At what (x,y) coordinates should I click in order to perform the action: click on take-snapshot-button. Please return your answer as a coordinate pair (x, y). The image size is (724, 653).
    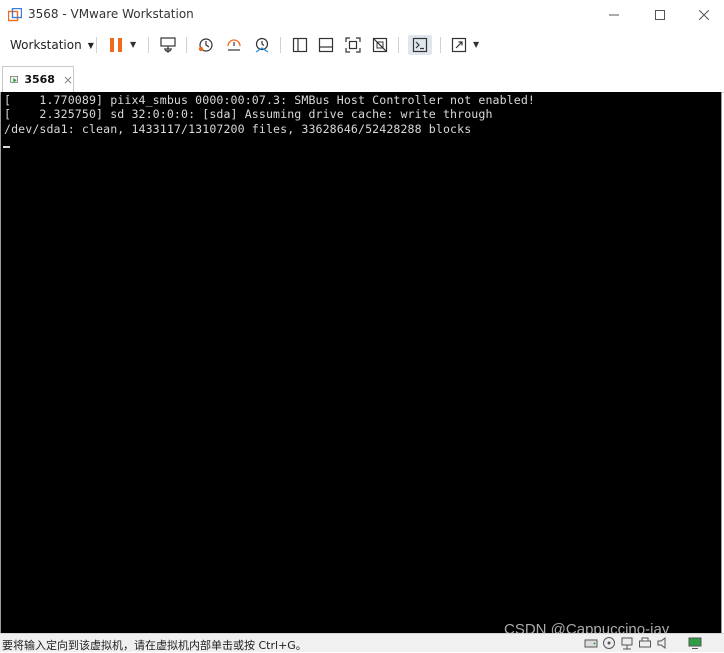
    Looking at the image, I should click on (206, 45).